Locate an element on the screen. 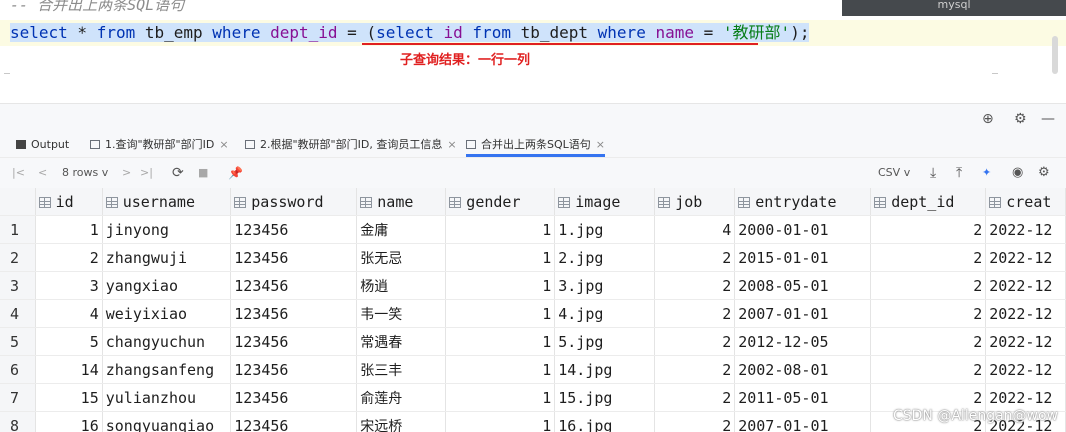 The width and height of the screenshot is (1066, 432). cell-image: 5.jpg is located at coordinates (605, 341).